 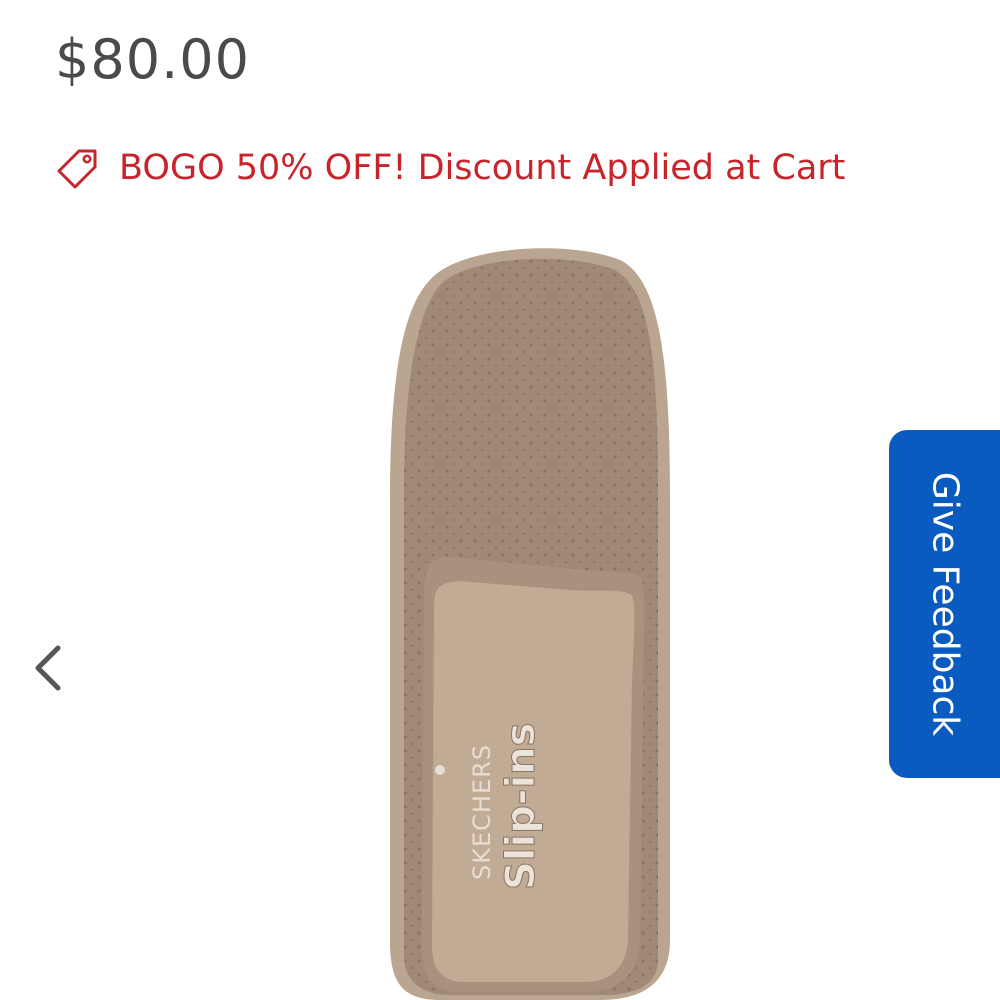 I want to click on tag-icon, so click(x=78, y=168).